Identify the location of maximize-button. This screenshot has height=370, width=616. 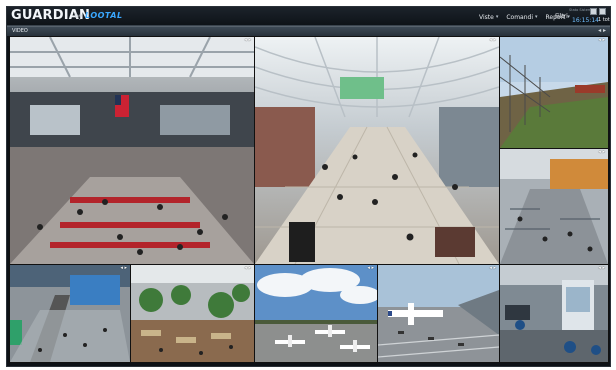
(602, 11).